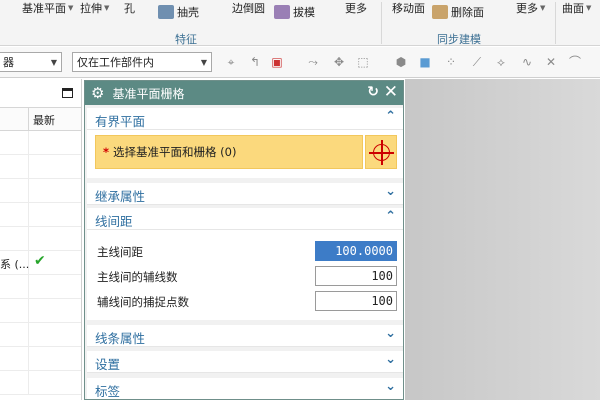  Describe the element at coordinates (245, 194) in the screenshot. I see `section-header: 继承属性 ⌄` at that location.